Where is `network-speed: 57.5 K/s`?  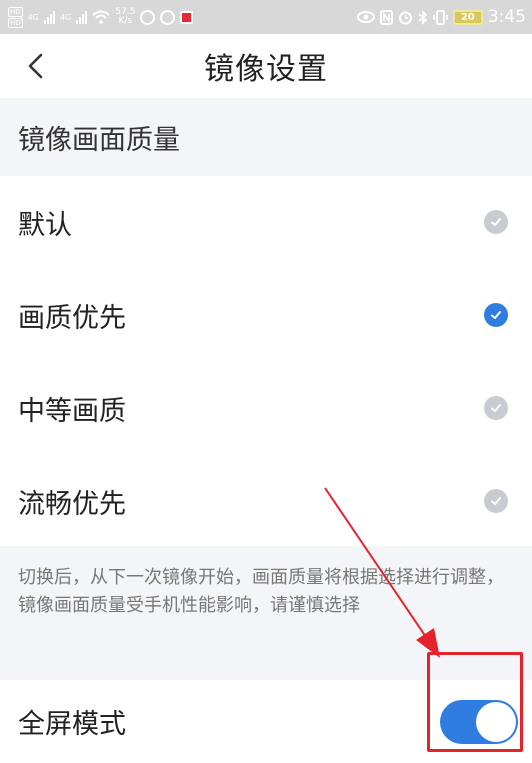 network-speed: 57.5 K/s is located at coordinates (125, 16).